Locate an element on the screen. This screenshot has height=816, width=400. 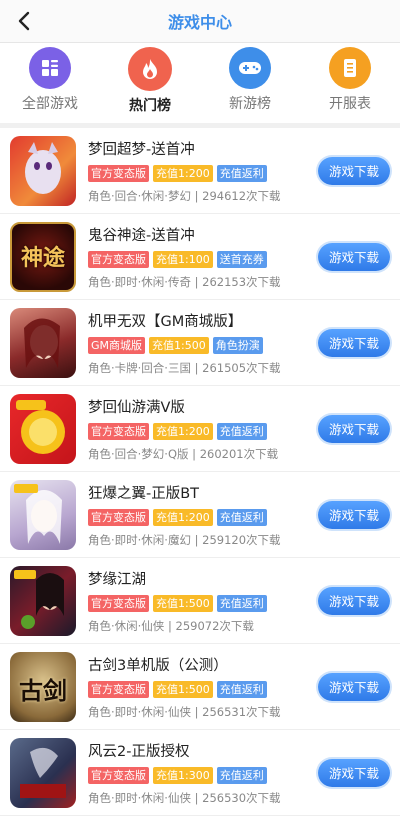
game-name: 风云2-正版授权 is located at coordinates (139, 751).